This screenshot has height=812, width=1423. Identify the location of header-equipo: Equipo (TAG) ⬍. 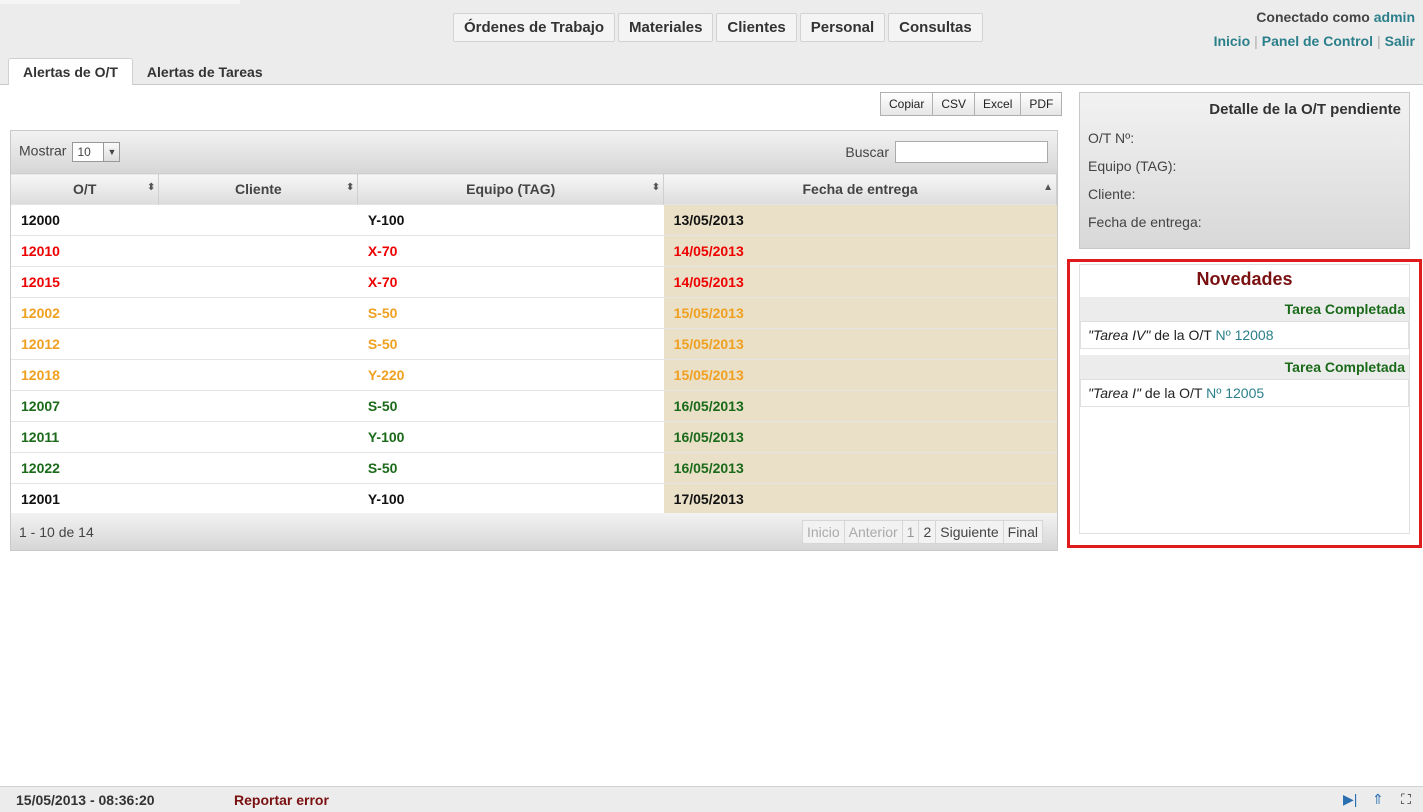
(511, 189).